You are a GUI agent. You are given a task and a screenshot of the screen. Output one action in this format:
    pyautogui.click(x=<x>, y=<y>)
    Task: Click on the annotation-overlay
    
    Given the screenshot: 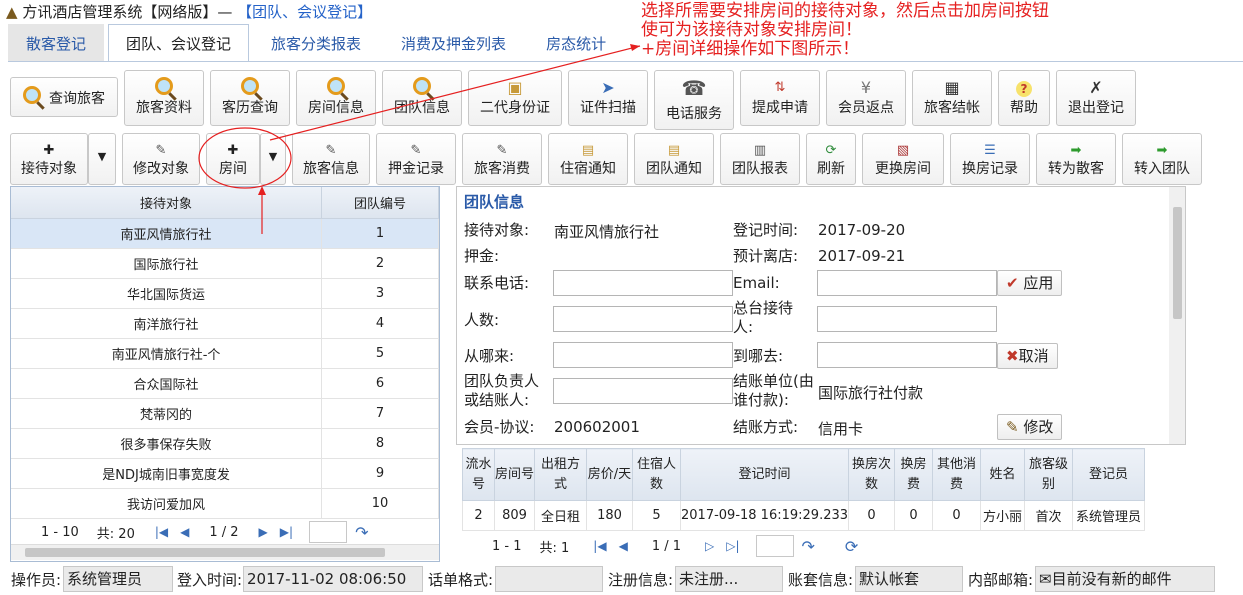 What is the action you would take?
    pyautogui.click(x=419, y=139)
    